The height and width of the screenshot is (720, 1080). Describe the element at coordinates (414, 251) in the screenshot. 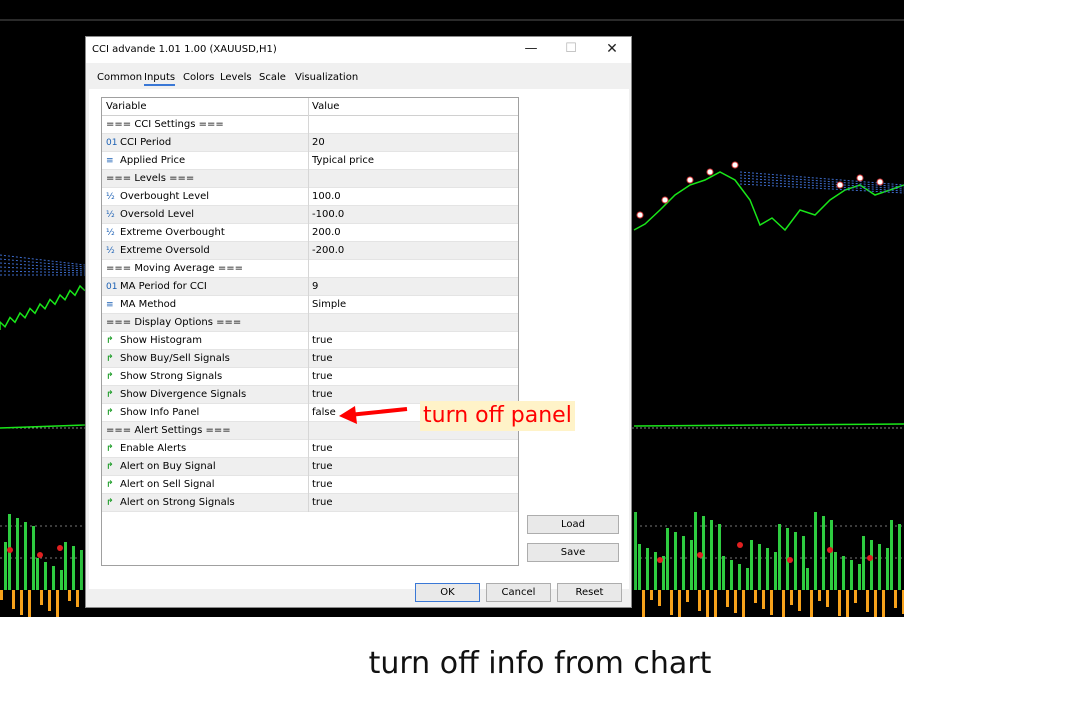

I see `parameter-value: -200.0` at that location.